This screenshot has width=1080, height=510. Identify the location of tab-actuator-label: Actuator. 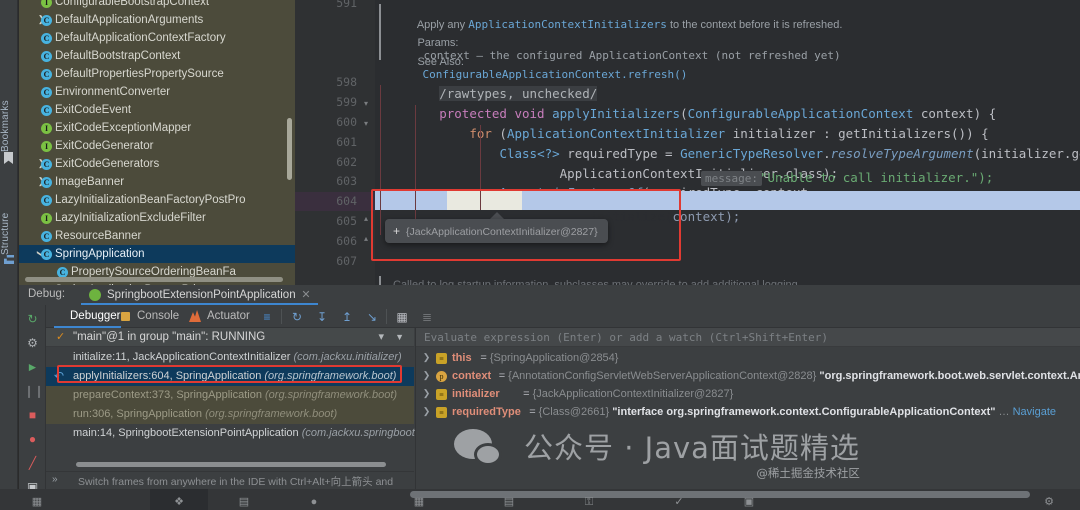
(228, 316).